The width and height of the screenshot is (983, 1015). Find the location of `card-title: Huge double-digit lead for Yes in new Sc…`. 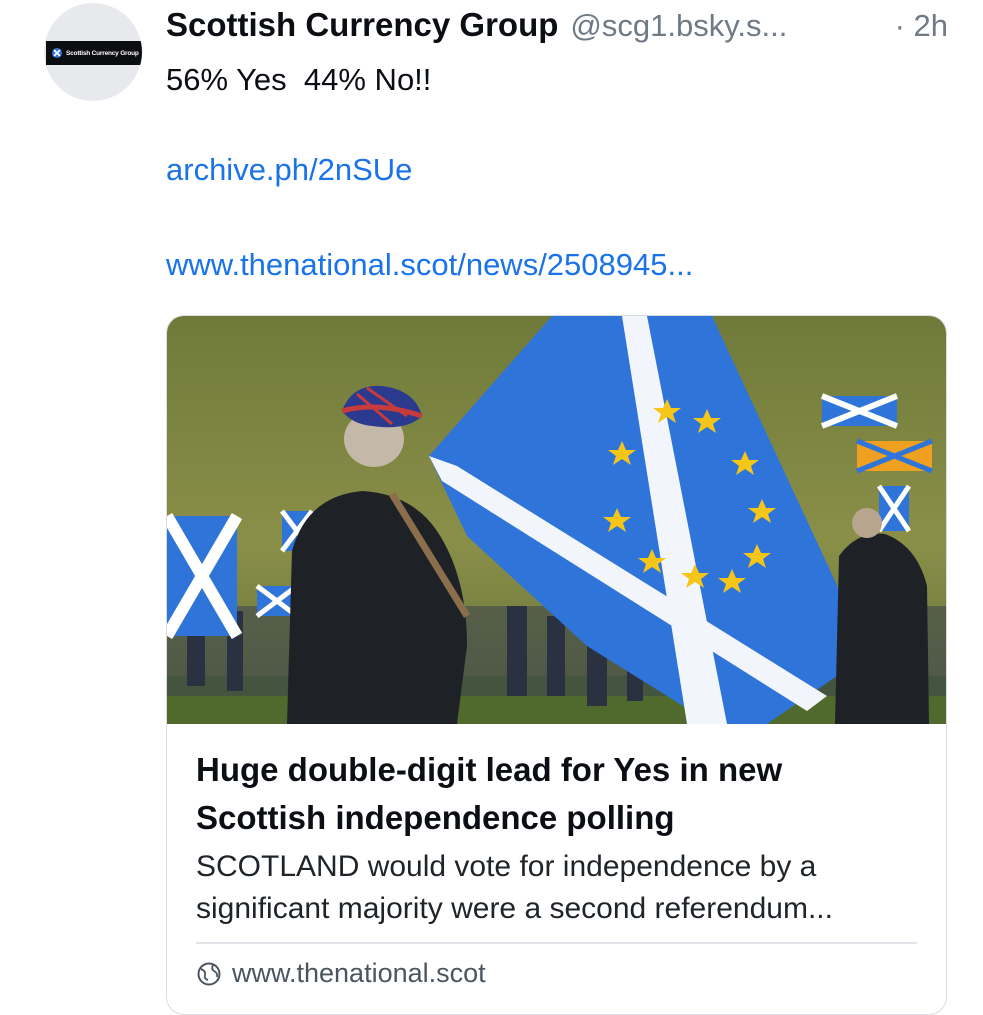

card-title: Huge double-digit lead for Yes in new Sc… is located at coordinates (546, 794).